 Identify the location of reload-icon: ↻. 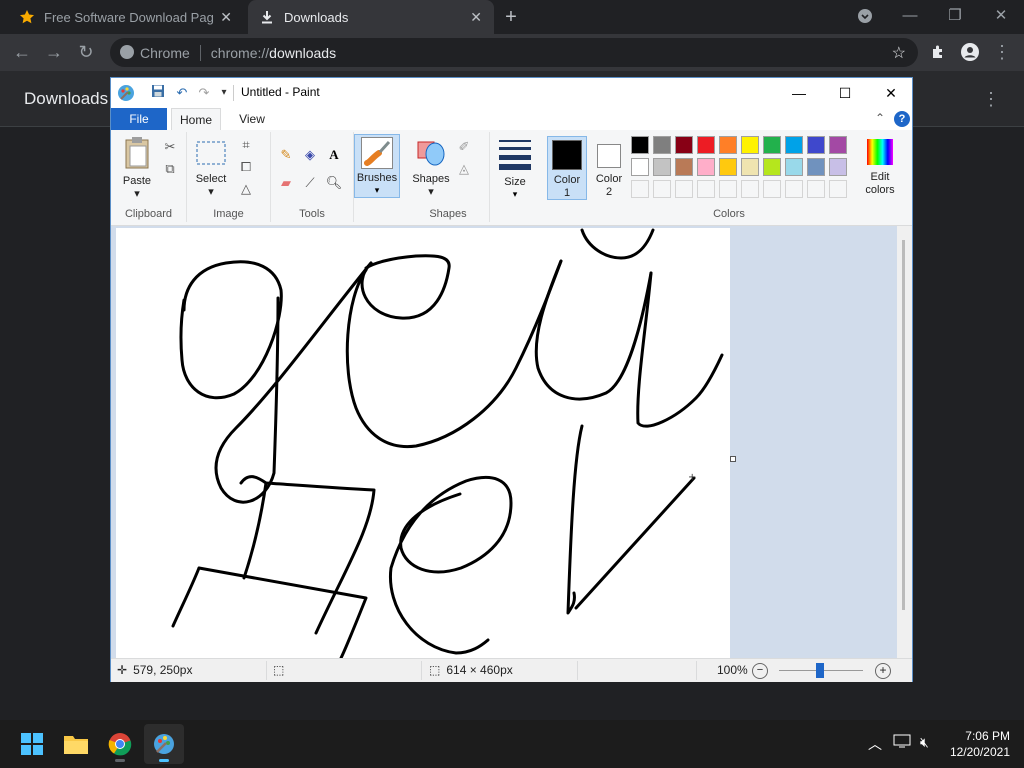
(86, 52).